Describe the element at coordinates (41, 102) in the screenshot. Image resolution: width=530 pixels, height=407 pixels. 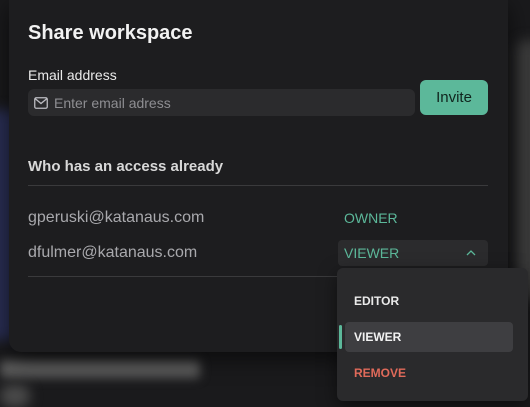
I see `mail-icon` at that location.